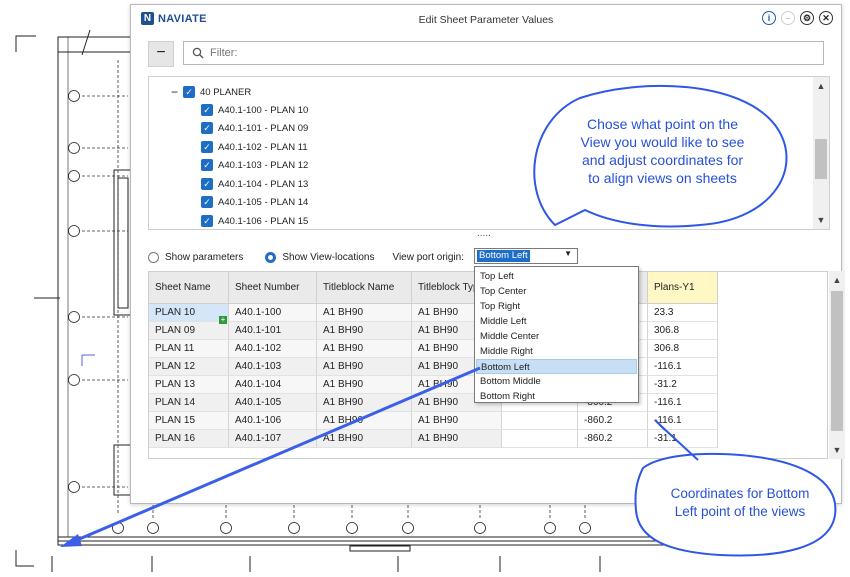  I want to click on callout-pointer-line, so click(679, 442).